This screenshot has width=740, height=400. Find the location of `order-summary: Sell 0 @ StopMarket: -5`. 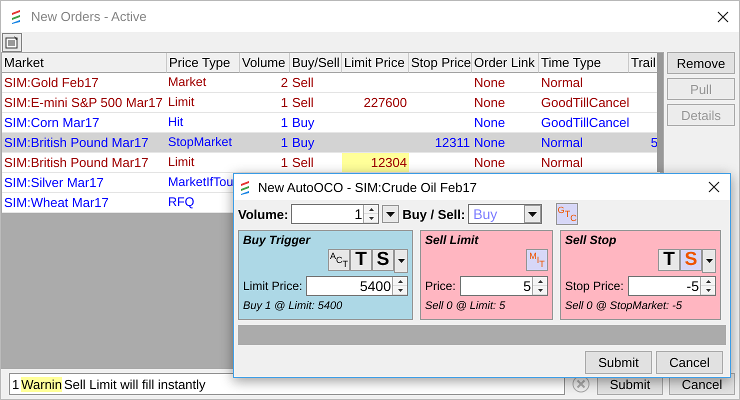

order-summary: Sell 0 @ StopMarket: -5 is located at coordinates (624, 306).